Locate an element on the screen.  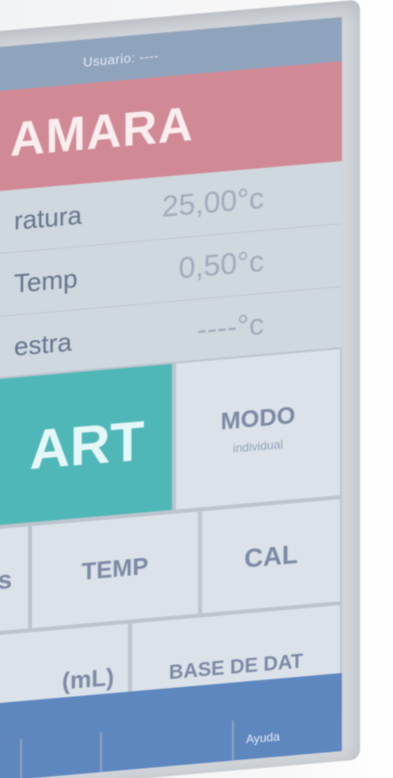
start-label: ART is located at coordinates (87, 444).